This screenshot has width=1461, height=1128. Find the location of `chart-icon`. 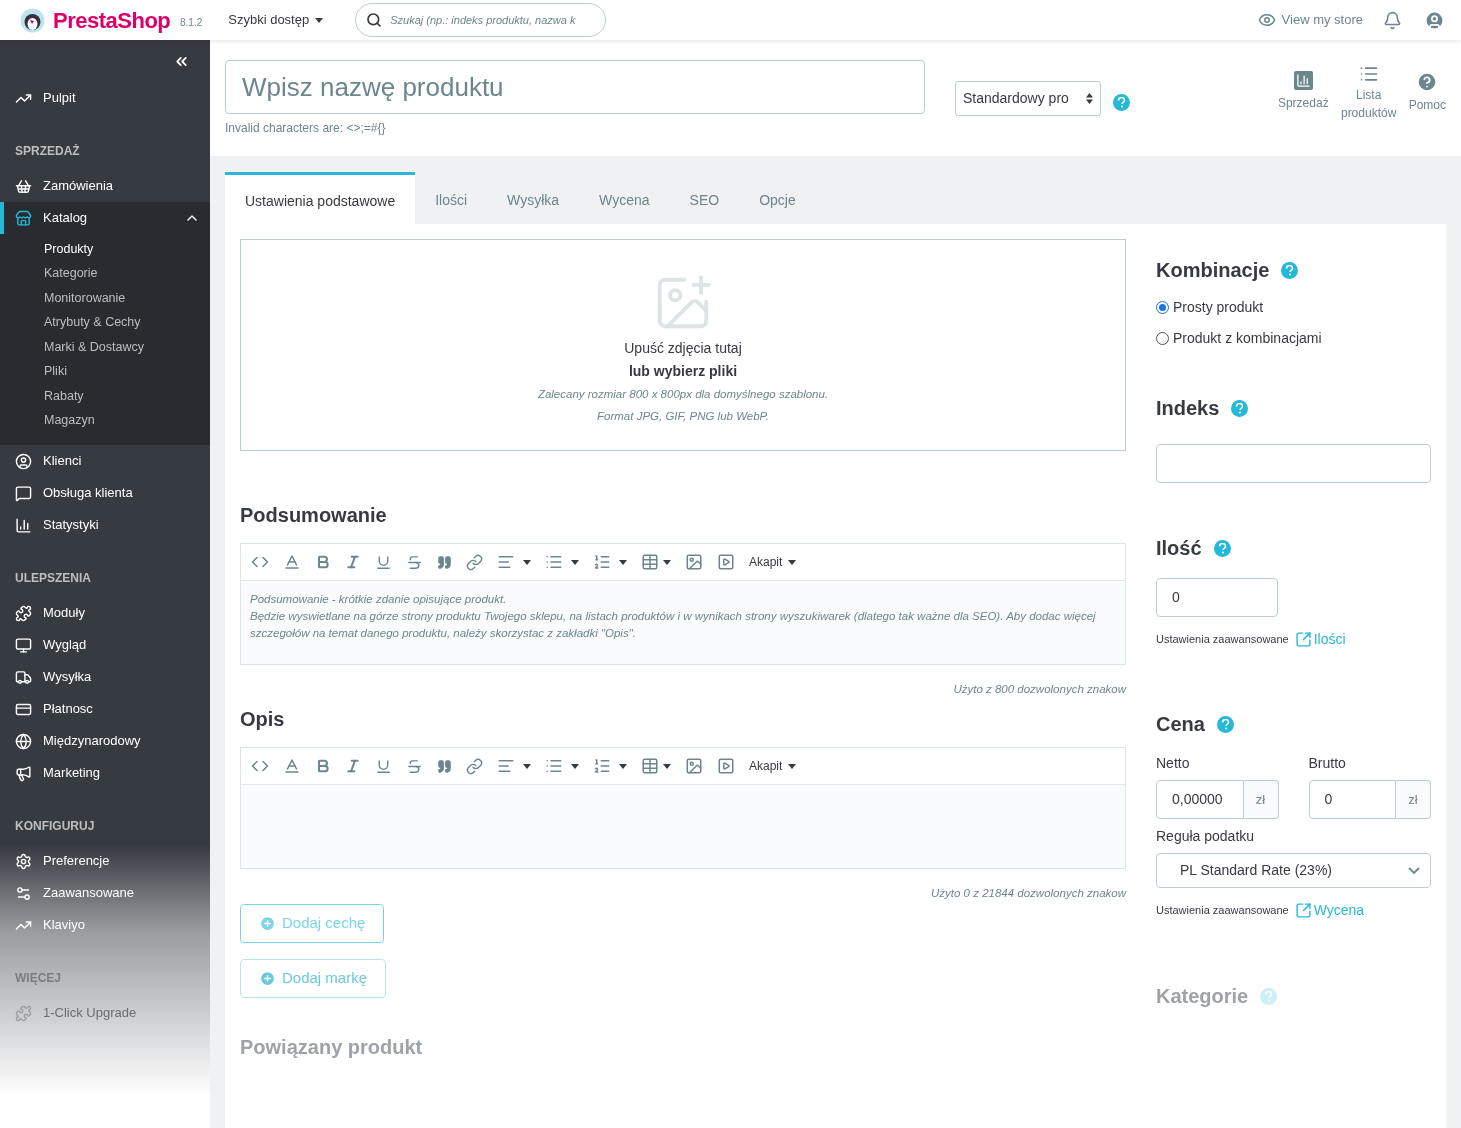

chart-icon is located at coordinates (1303, 80).